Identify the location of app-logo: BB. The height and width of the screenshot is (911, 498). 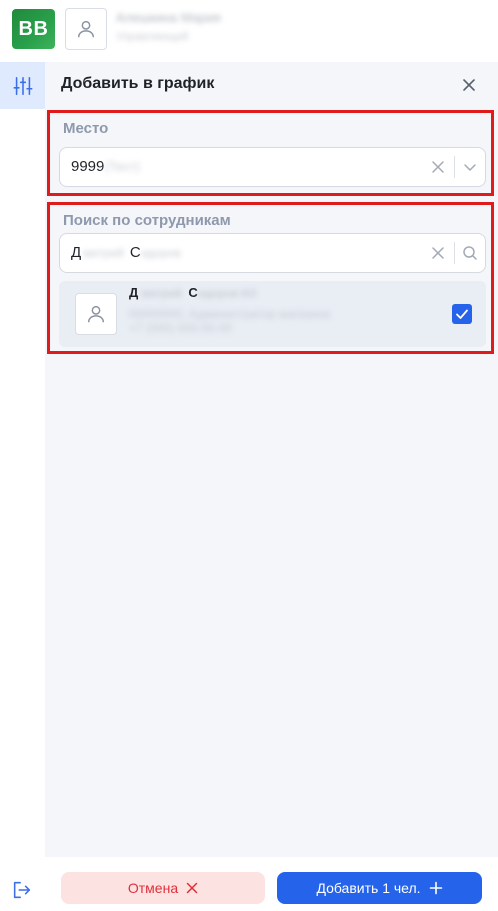
(33, 29).